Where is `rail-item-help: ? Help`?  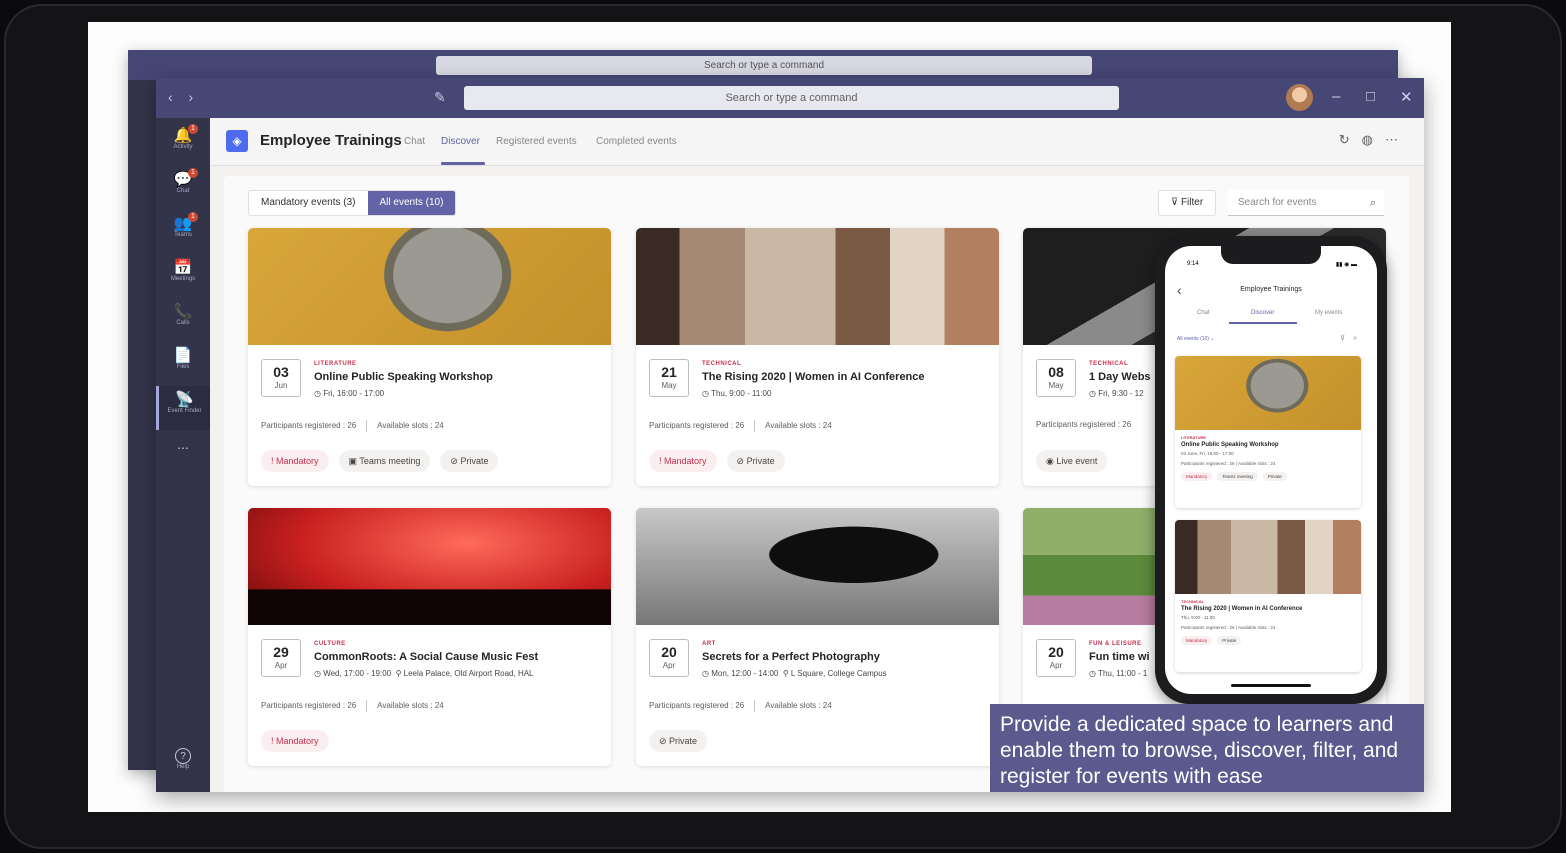 rail-item-help: ? Help is located at coordinates (183, 766).